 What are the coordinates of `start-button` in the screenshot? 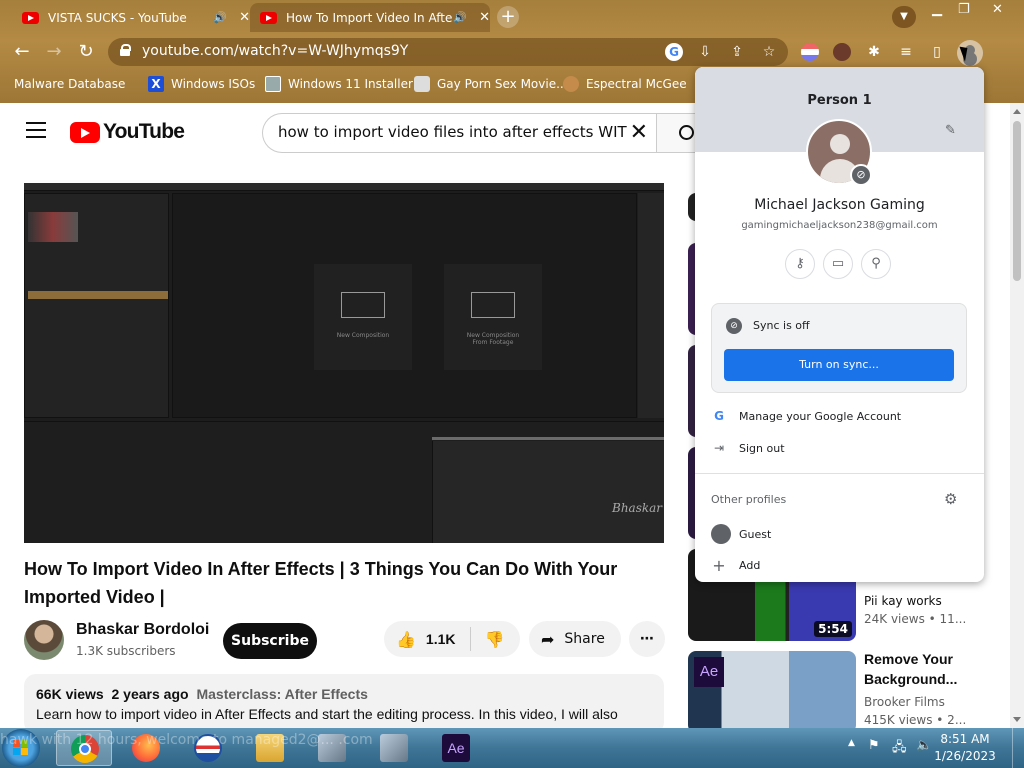 It's located at (21, 748).